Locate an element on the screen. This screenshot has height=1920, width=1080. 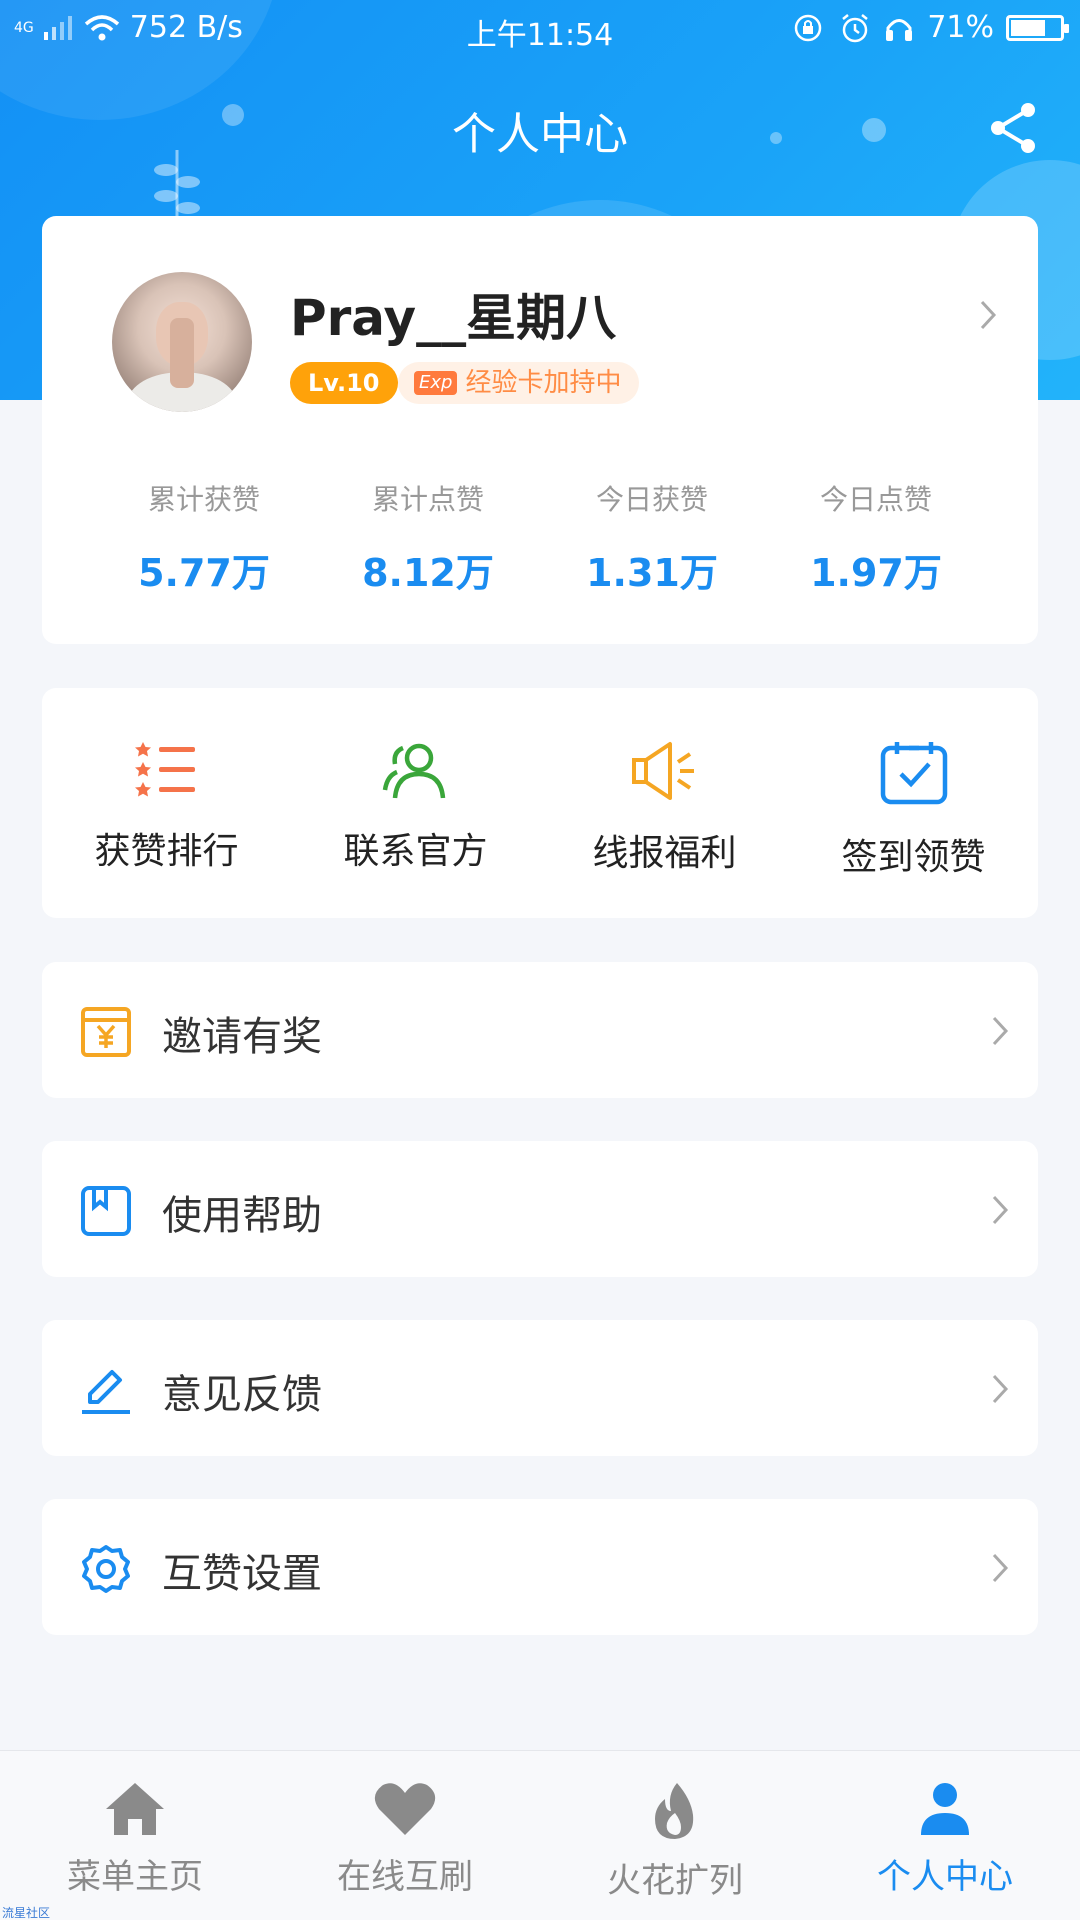
stat-today-received: 今日获赞 1.31万 is located at coordinates (652, 537).